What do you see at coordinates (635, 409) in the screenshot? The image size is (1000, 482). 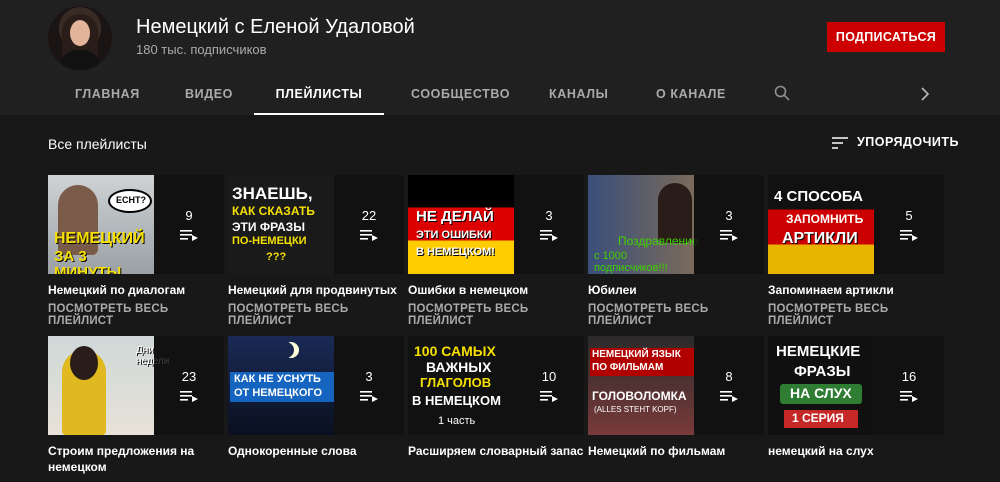 I see `thumbnail-caption: (ALLES STEHT KOPF)` at bounding box center [635, 409].